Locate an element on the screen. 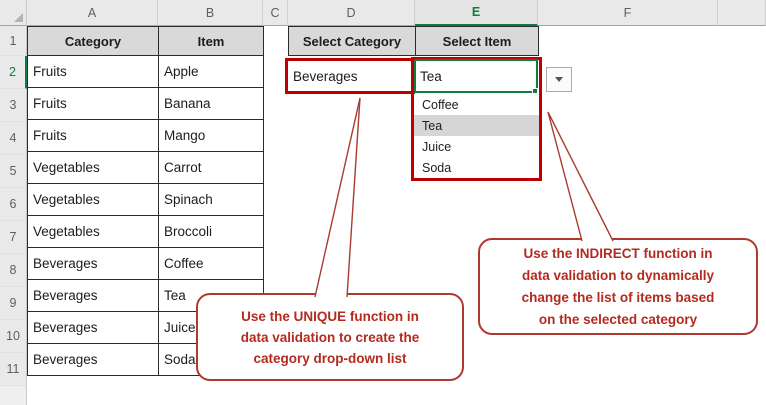 Image resolution: width=766 pixels, height=405 pixels. cell-a5: Vegetables is located at coordinates (93, 167).